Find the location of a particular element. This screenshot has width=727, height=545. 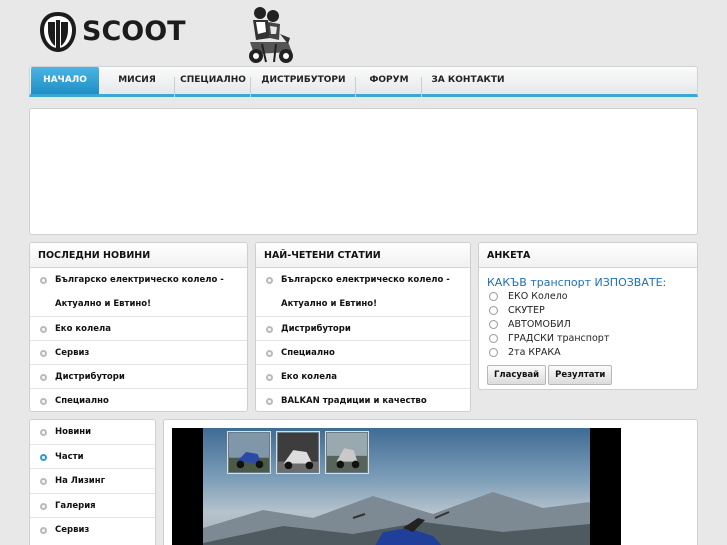

slideshow is located at coordinates (396, 486).